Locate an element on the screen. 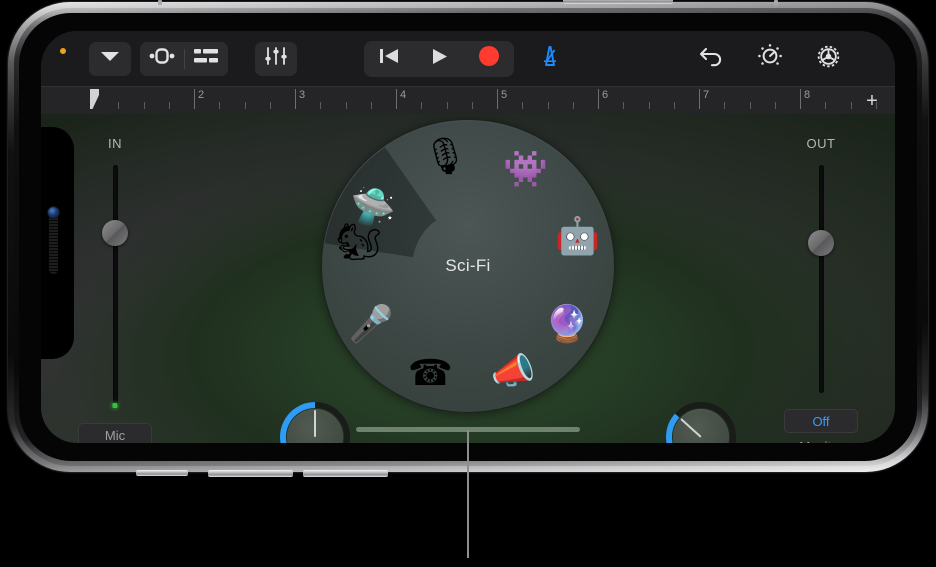  settings-button is located at coordinates (828, 59).